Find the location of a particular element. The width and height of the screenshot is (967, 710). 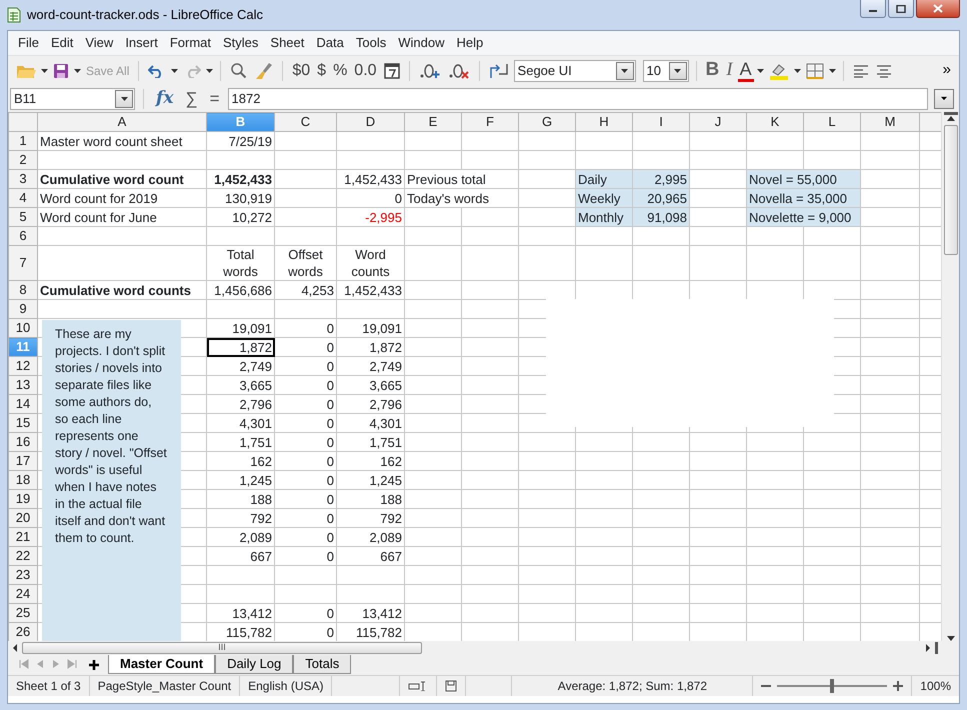

row-header: 25 is located at coordinates (23, 613).